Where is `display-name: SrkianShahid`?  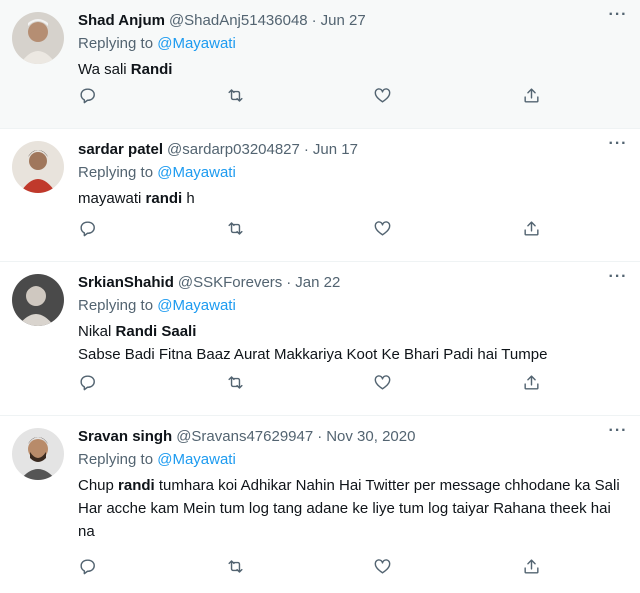 display-name: SrkianShahid is located at coordinates (126, 282).